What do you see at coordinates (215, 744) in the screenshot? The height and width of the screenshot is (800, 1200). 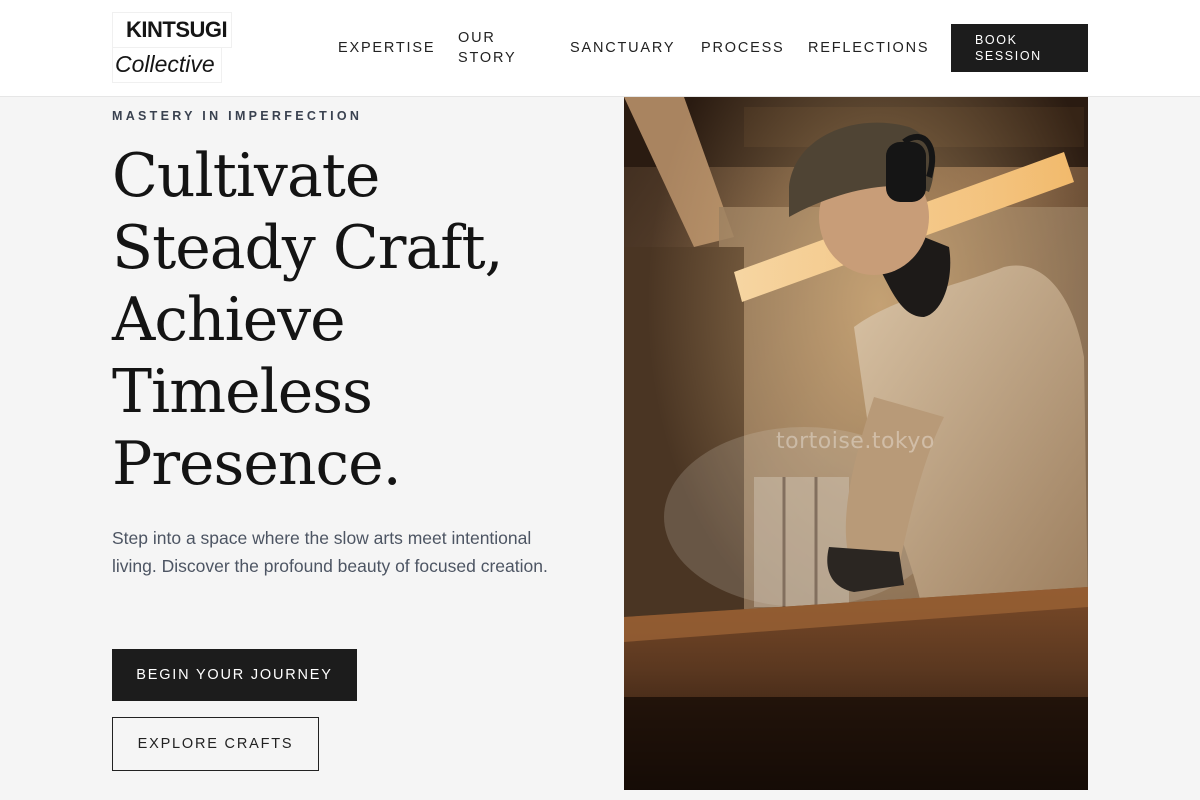 I see `explore-crafts-button: EXPLORE CRAFTS` at bounding box center [215, 744].